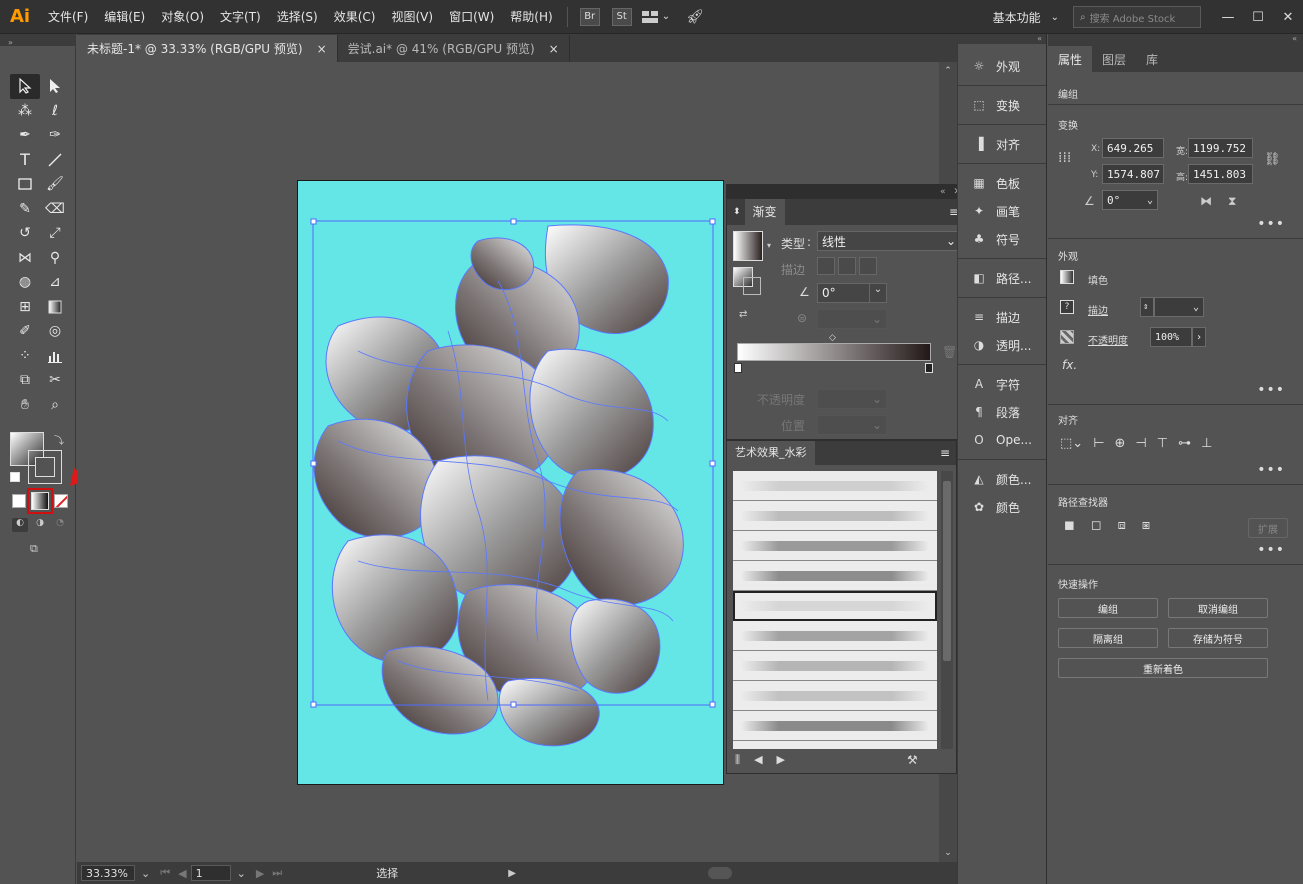 Image resolution: width=1303 pixels, height=884 pixels. I want to click on reverse-gradient-icon: ⇄, so click(743, 314).